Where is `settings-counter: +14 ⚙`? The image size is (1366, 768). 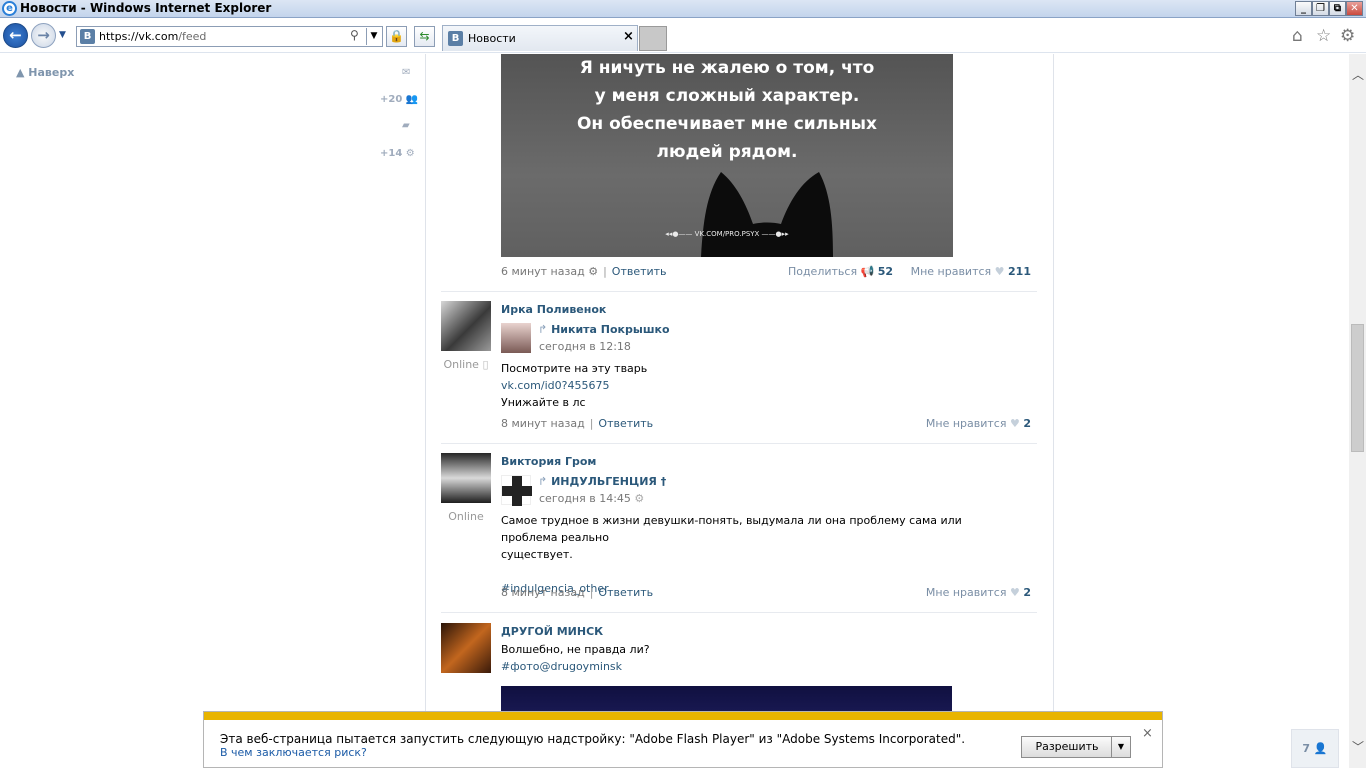 settings-counter: +14 ⚙ is located at coordinates (397, 153).